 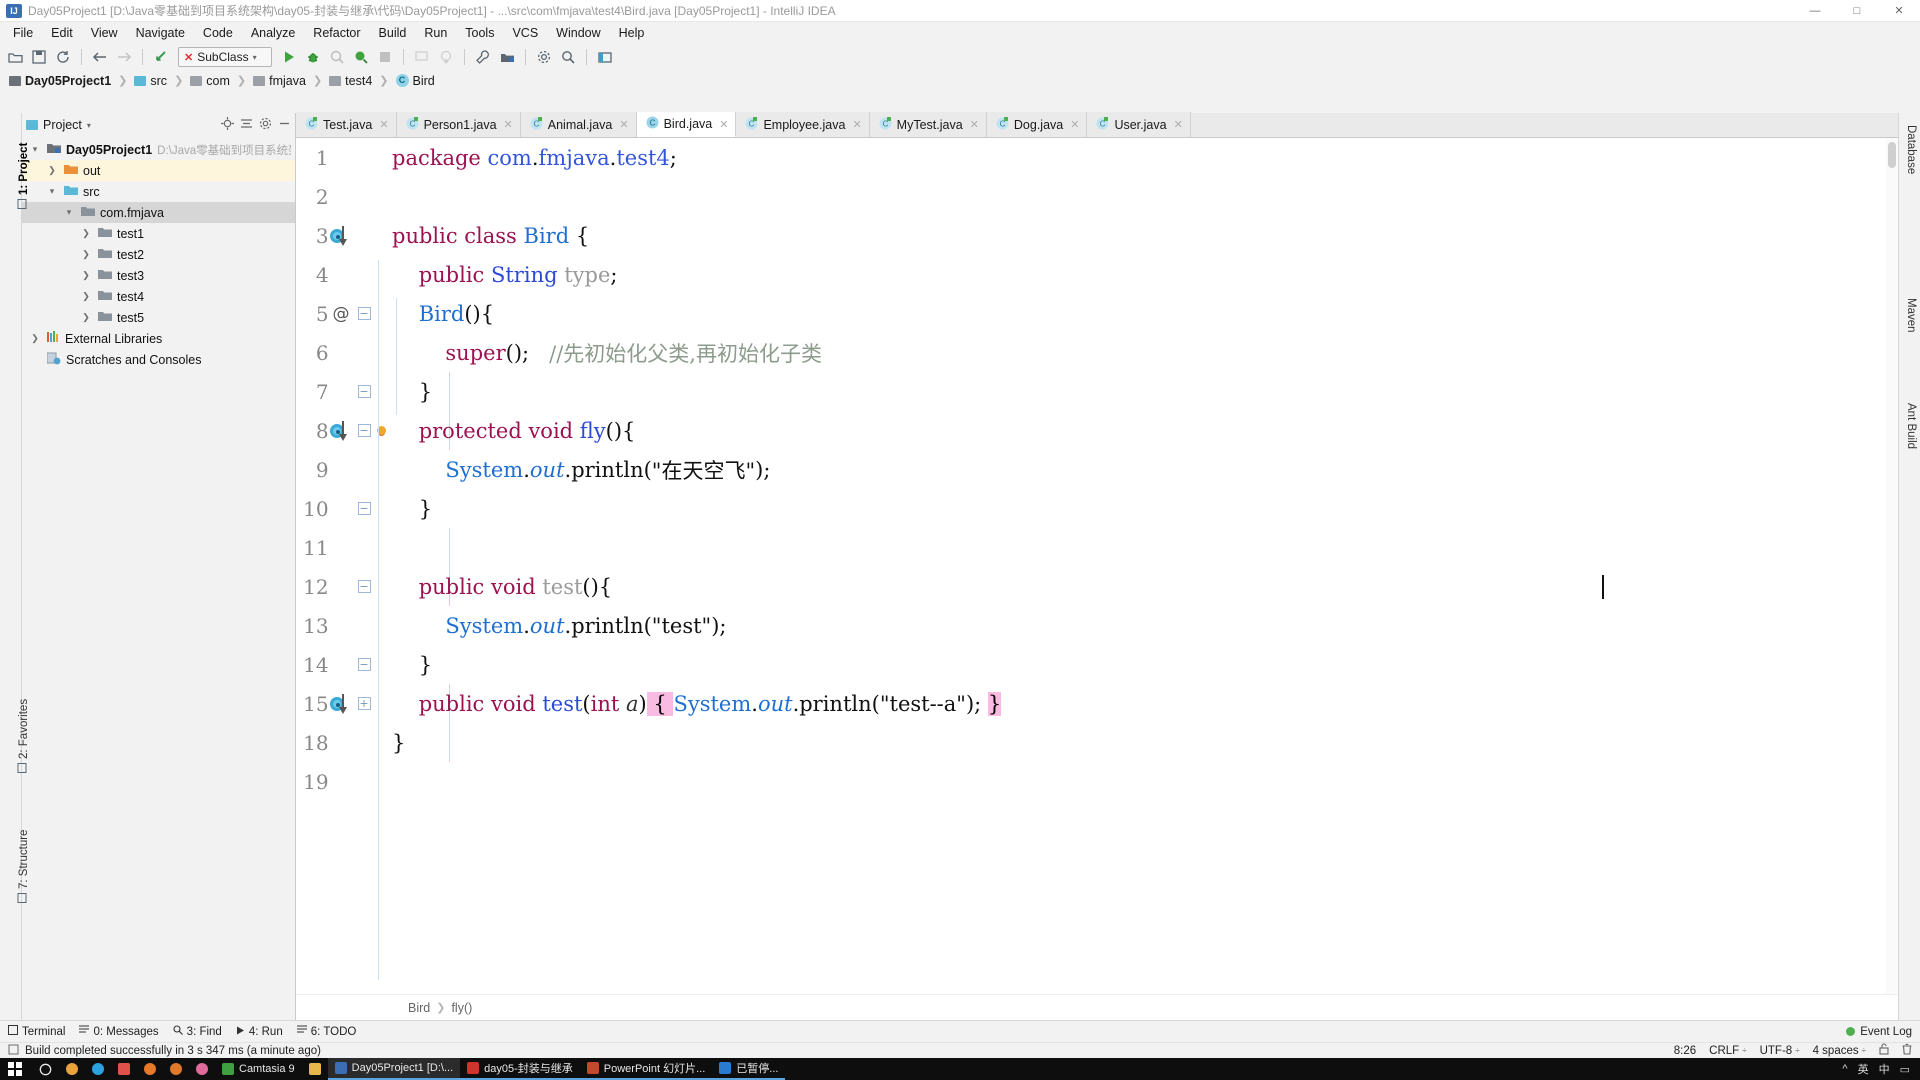 I want to click on layout-icon, so click(x=605, y=57).